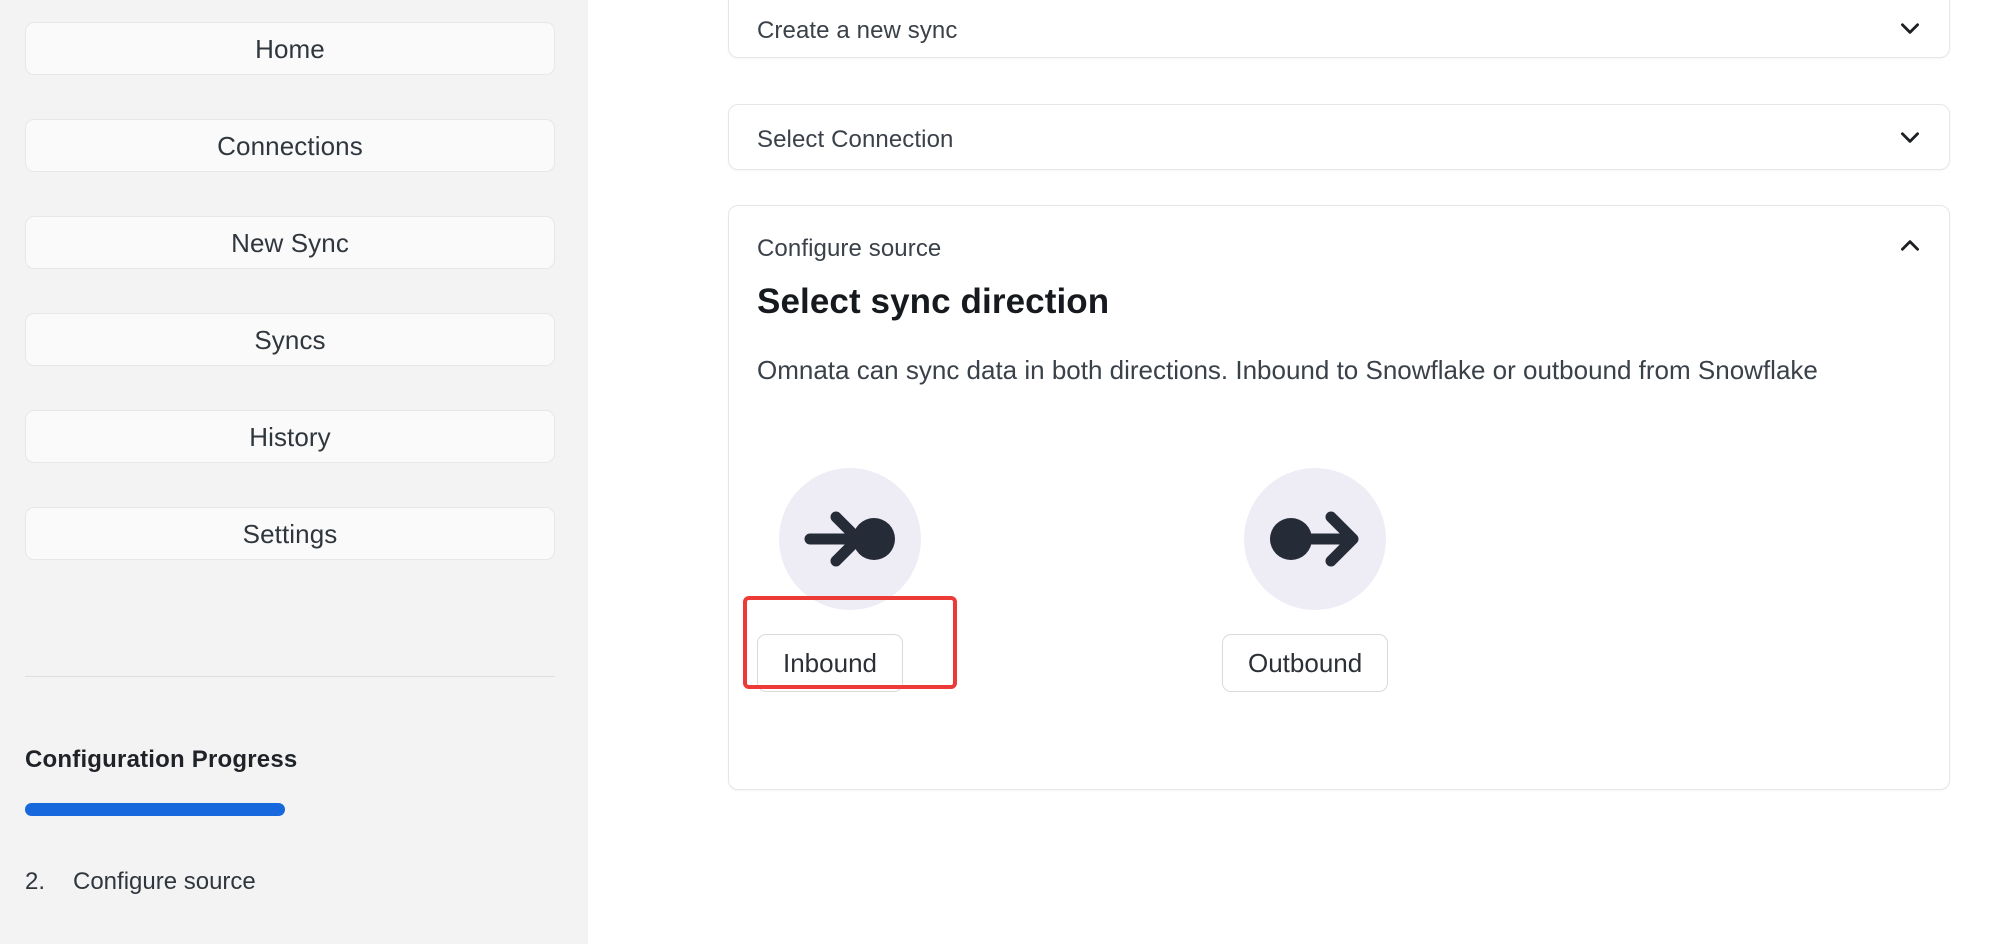 This screenshot has width=2000, height=944. I want to click on card-create-a-new-sync-label: Create a new sync, so click(857, 30).